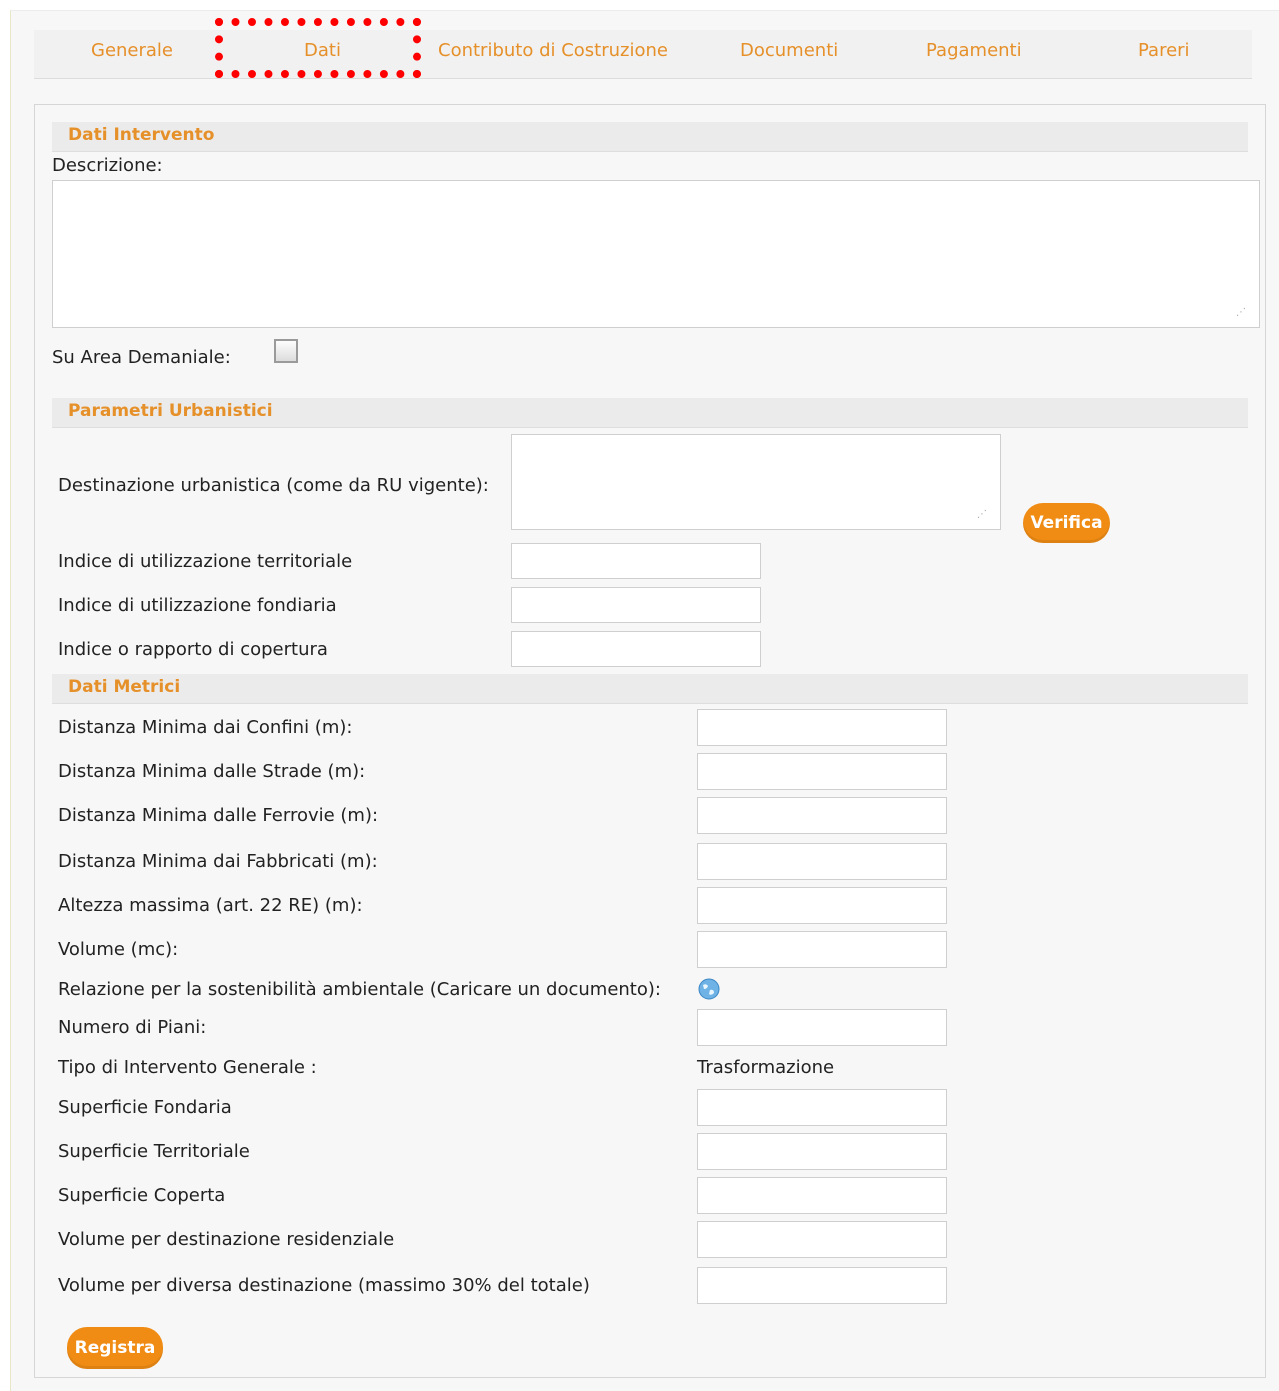 The width and height of the screenshot is (1279, 1391). What do you see at coordinates (650, 137) in the screenshot?
I see `section-header-dati-intervento: Dati Intervento` at bounding box center [650, 137].